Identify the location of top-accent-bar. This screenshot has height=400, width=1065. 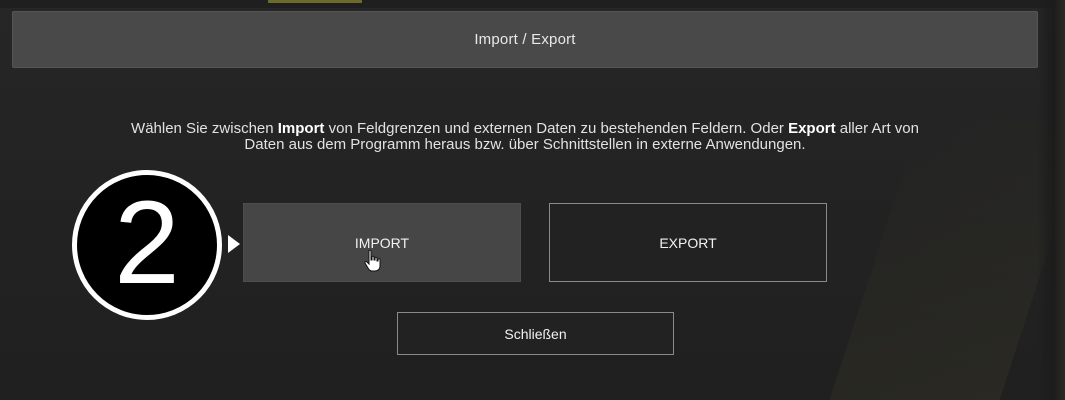
(315, 1).